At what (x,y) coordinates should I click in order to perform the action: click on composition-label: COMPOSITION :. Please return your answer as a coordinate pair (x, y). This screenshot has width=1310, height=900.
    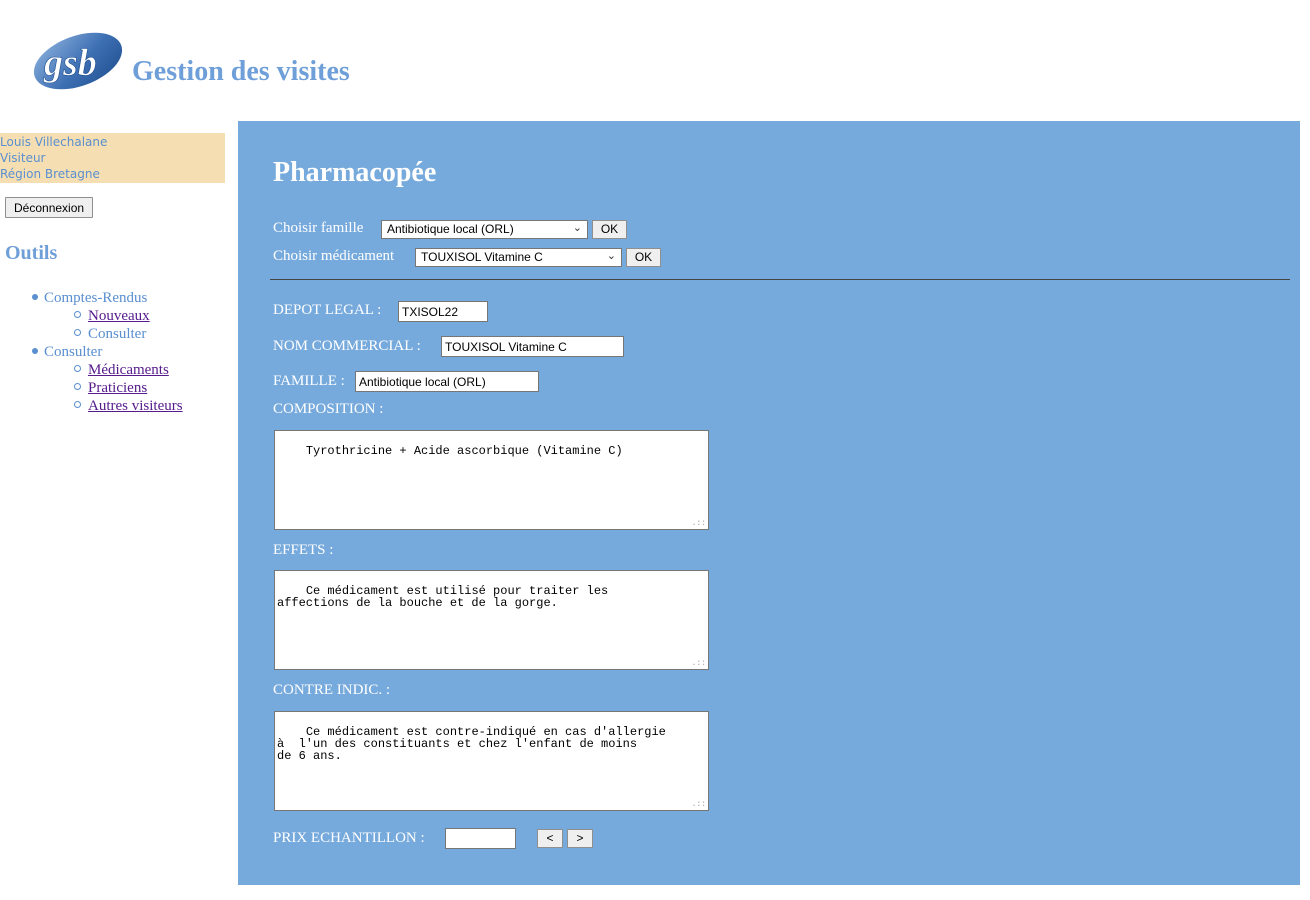
    Looking at the image, I should click on (328, 409).